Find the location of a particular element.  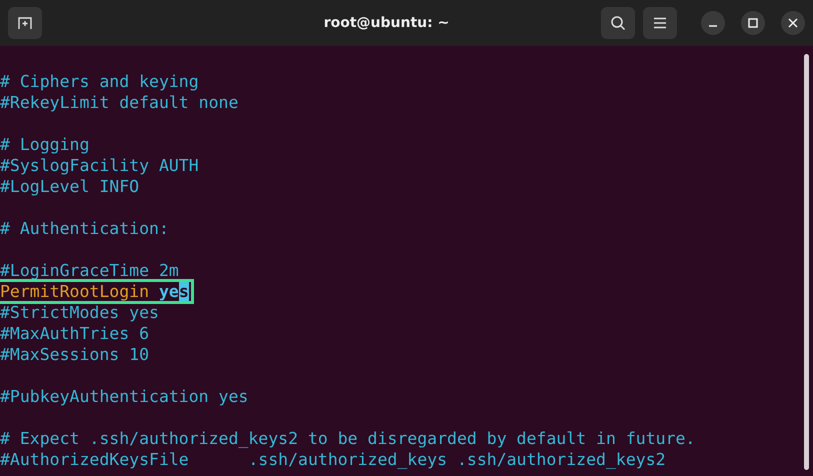

config-line: #MaxSessions 10 is located at coordinates (75, 354).